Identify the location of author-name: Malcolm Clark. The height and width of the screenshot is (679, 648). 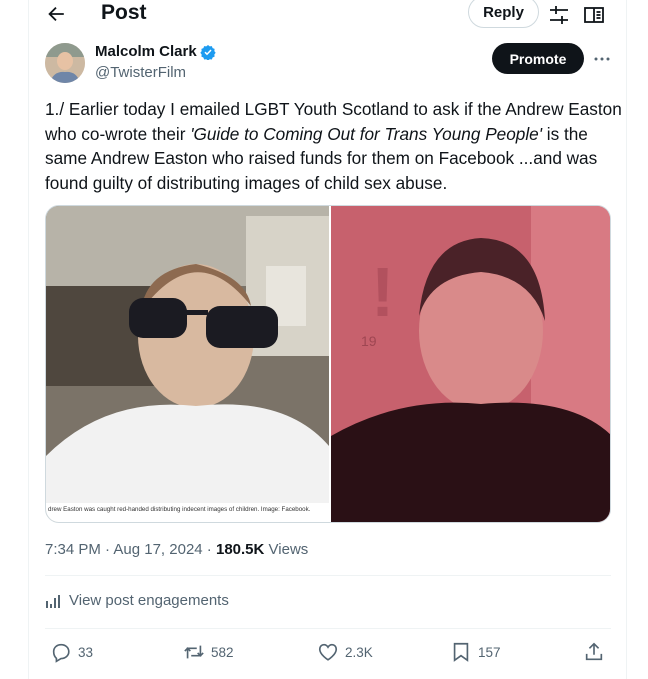
(155, 51).